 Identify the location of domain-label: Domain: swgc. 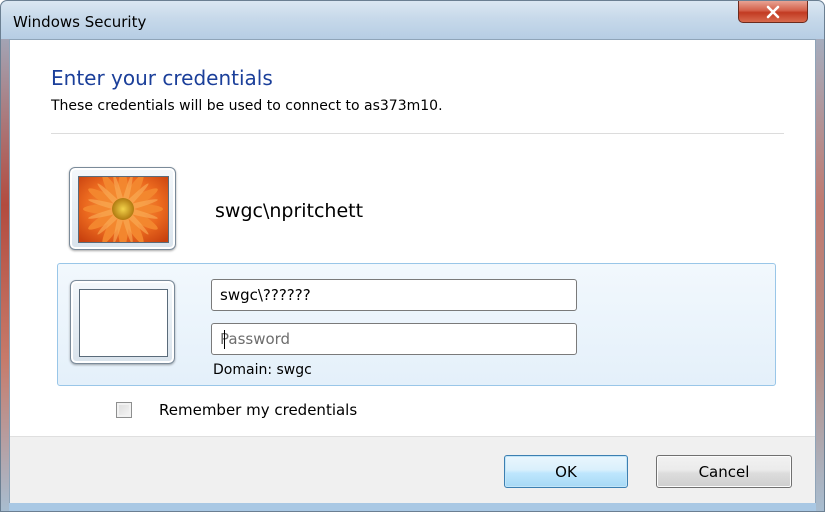
(262, 370).